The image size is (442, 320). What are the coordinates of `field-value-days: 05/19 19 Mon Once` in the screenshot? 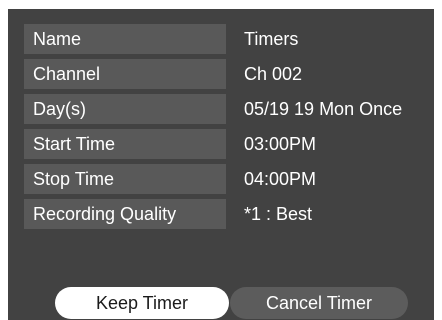 It's located at (323, 109).